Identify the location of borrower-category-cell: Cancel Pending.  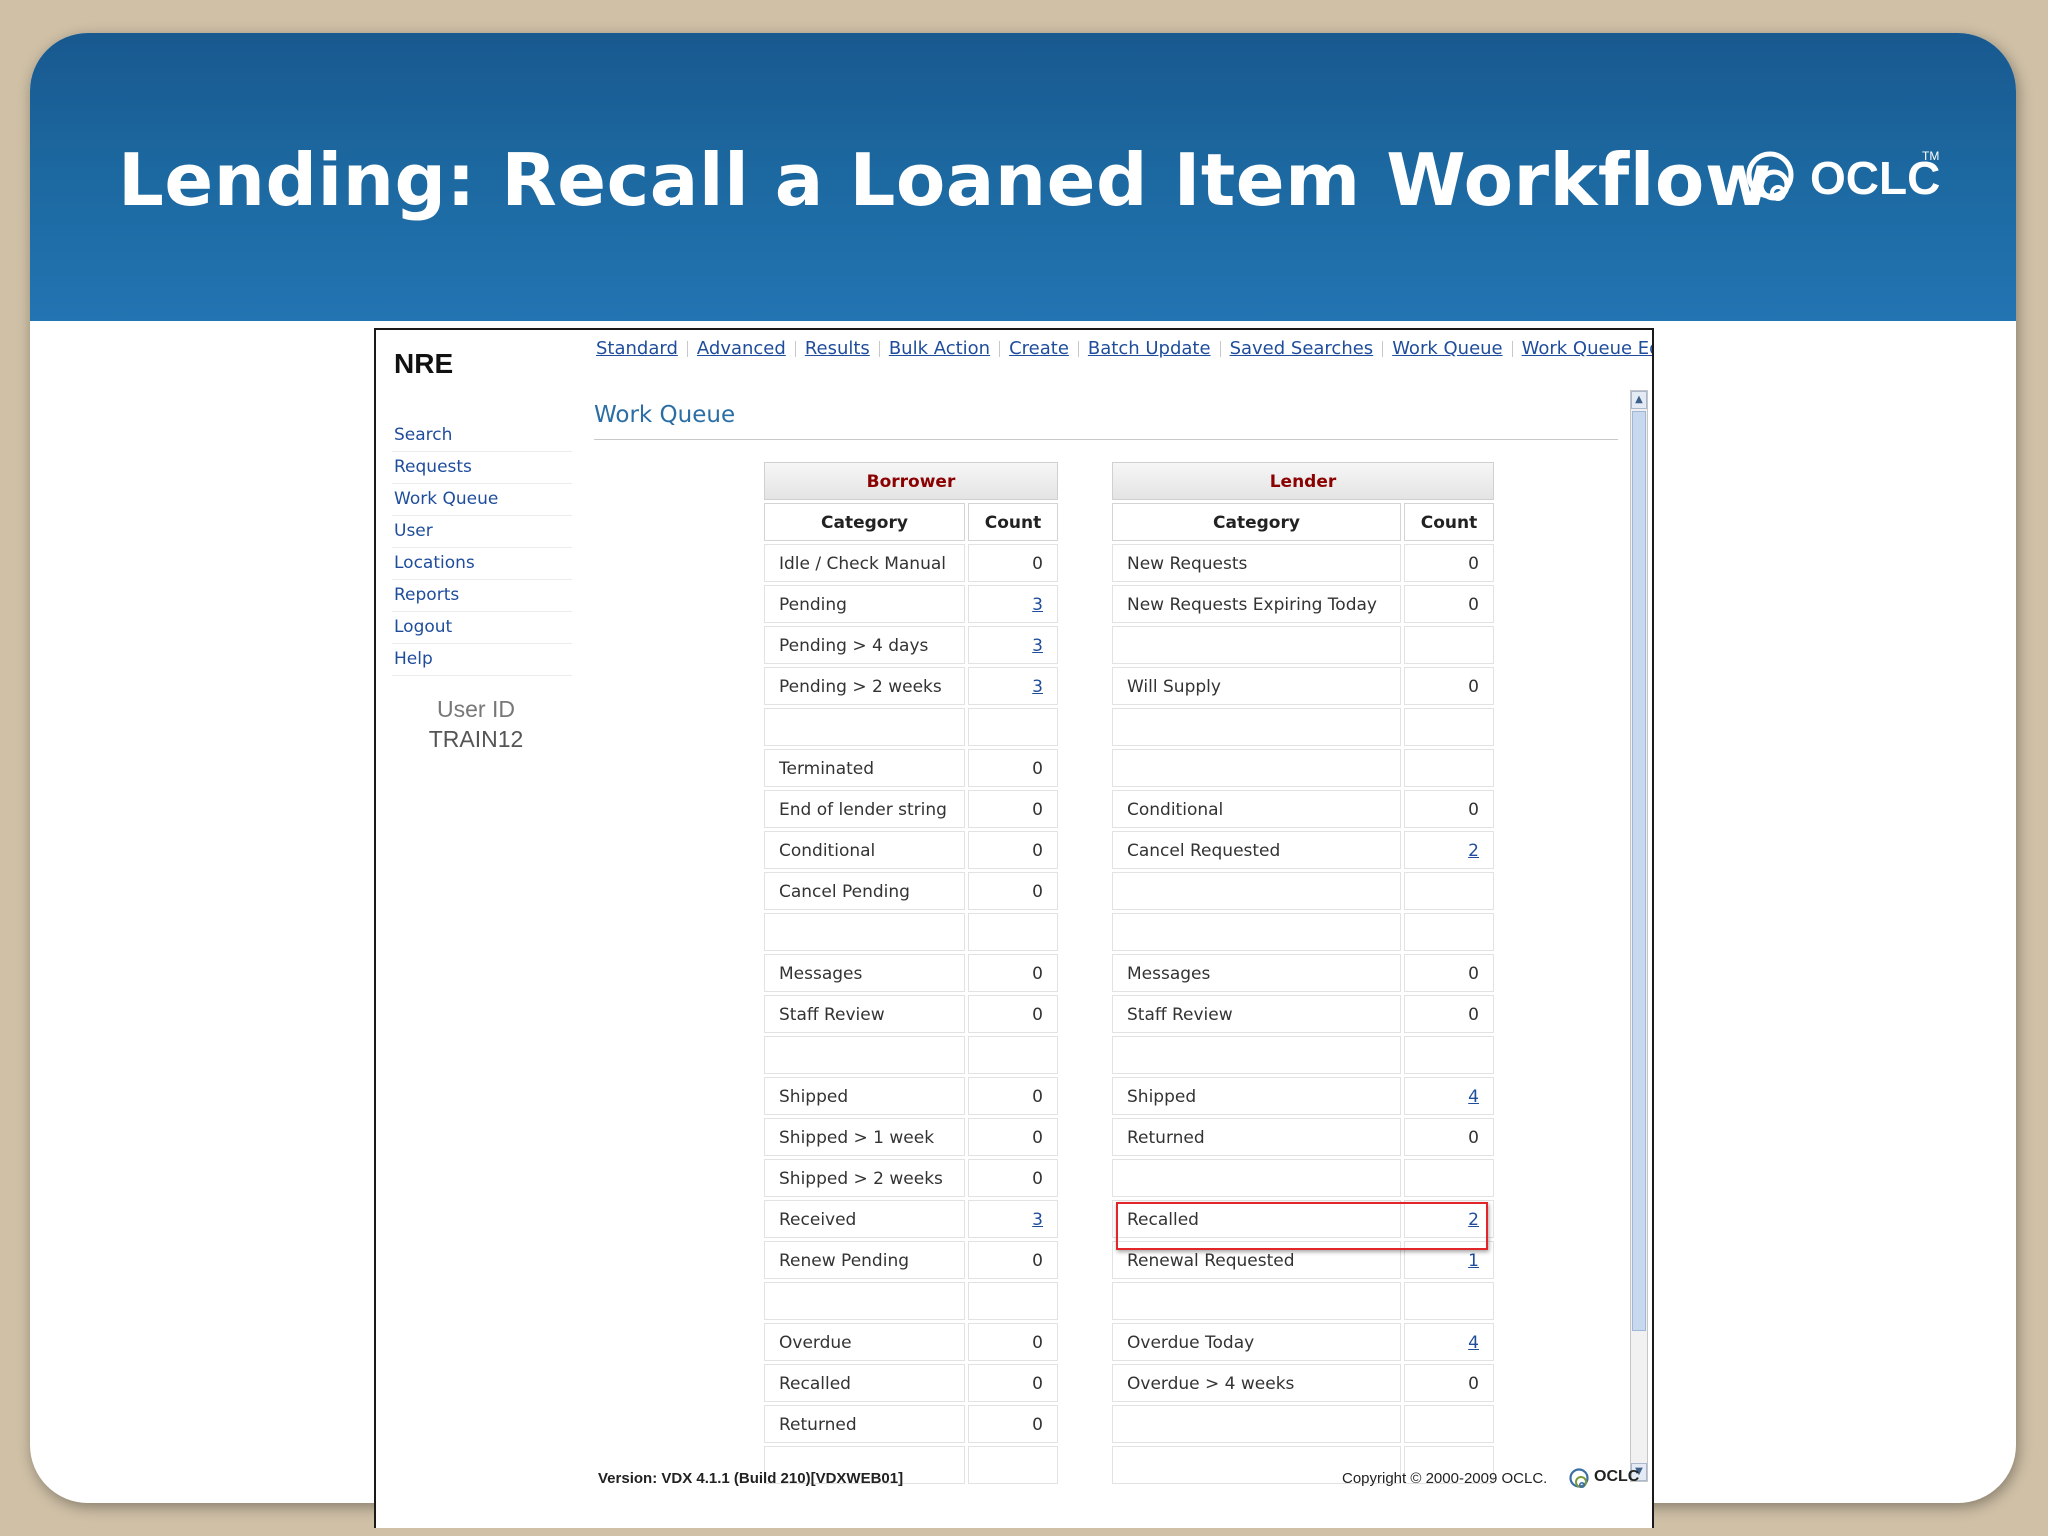
(864, 891).